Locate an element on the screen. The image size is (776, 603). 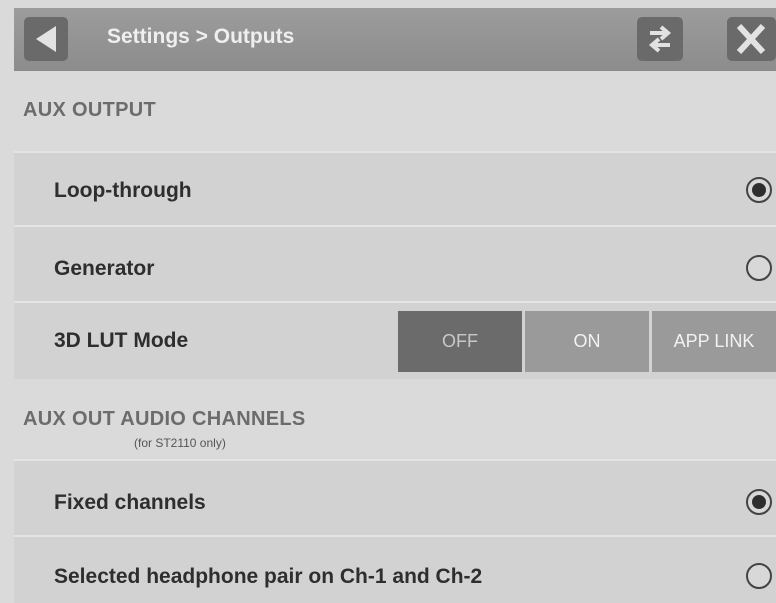
lut-mode-label: 3D LUT Mode is located at coordinates (121, 340).